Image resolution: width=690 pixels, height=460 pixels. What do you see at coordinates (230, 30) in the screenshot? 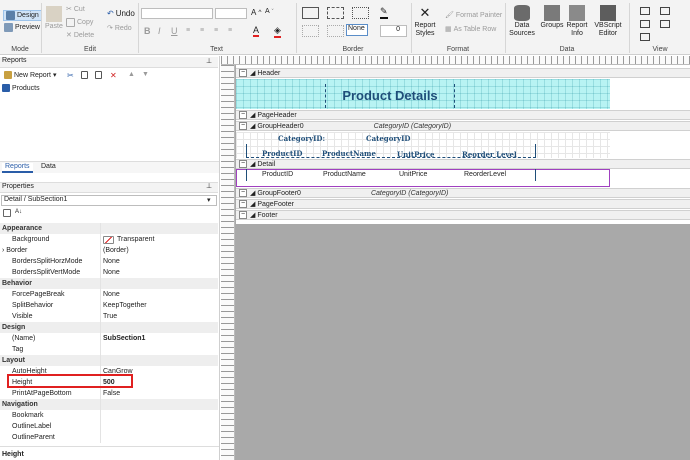
I see `justify-icon: ≡` at bounding box center [230, 30].